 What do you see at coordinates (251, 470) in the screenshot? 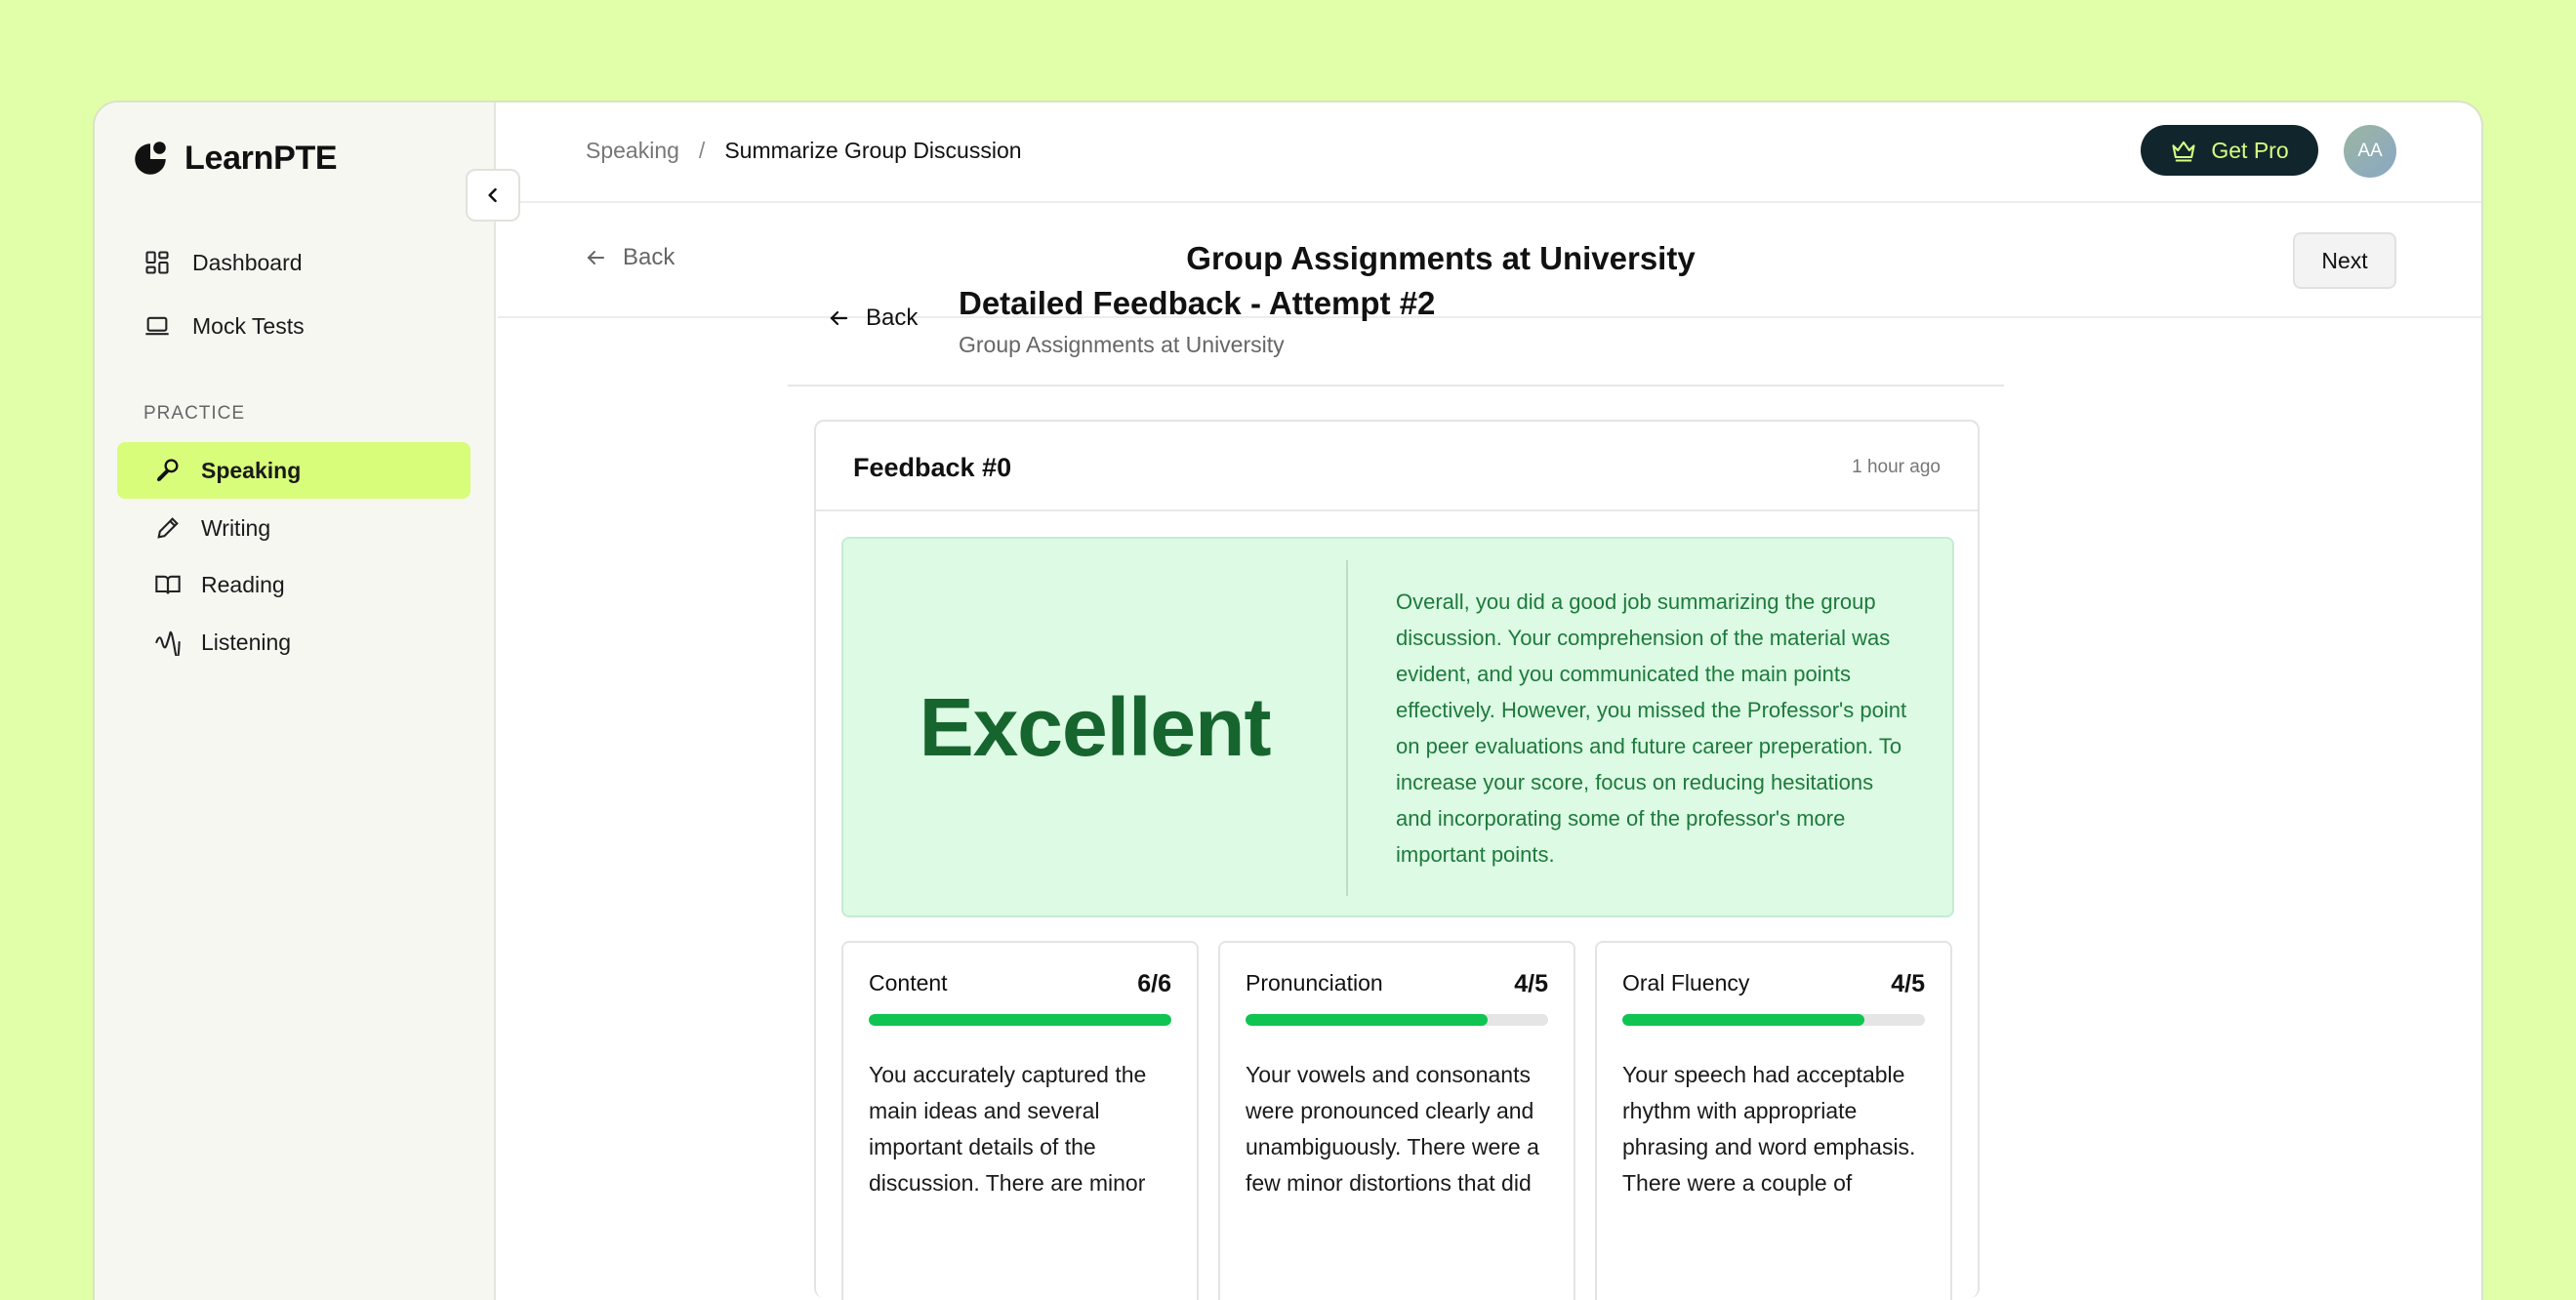
I see `sidebar-item-label: Speaking` at bounding box center [251, 470].